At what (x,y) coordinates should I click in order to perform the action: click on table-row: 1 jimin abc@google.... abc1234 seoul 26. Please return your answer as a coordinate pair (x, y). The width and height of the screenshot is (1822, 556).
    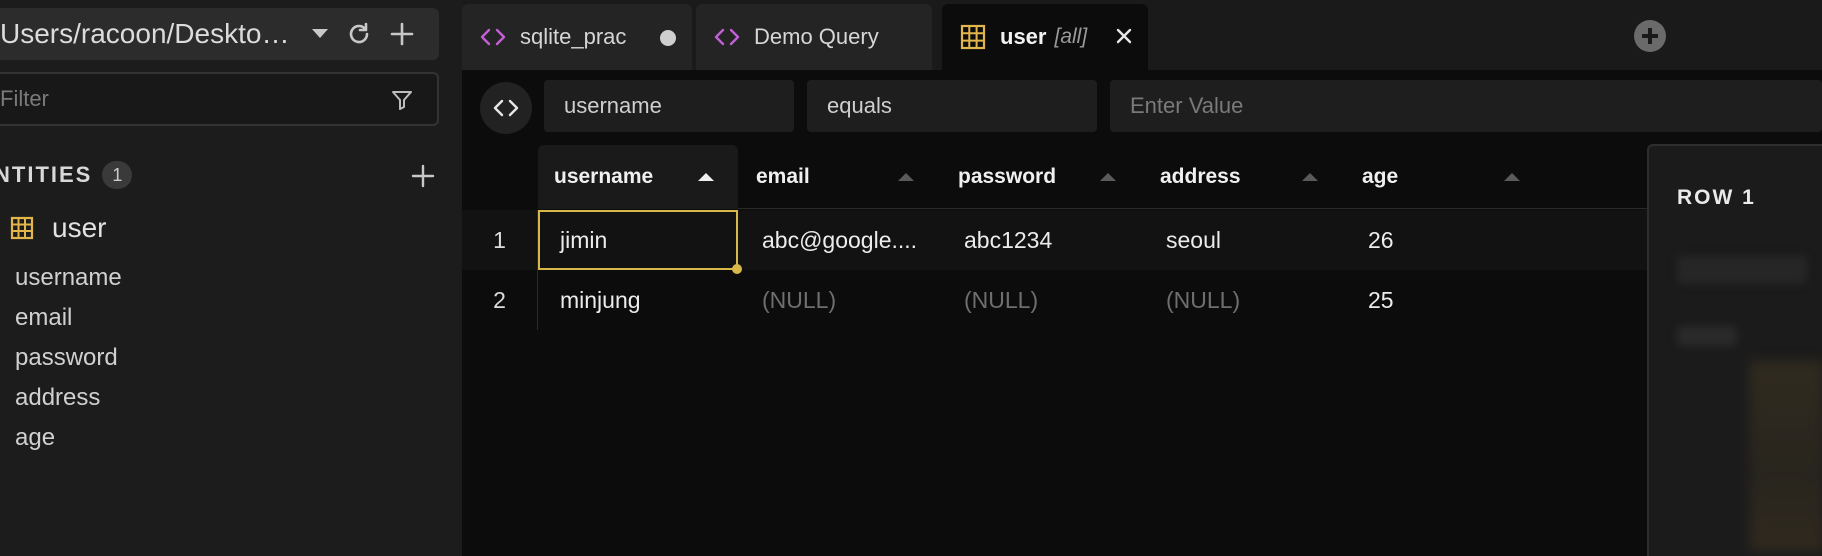
    Looking at the image, I should click on (1054, 242).